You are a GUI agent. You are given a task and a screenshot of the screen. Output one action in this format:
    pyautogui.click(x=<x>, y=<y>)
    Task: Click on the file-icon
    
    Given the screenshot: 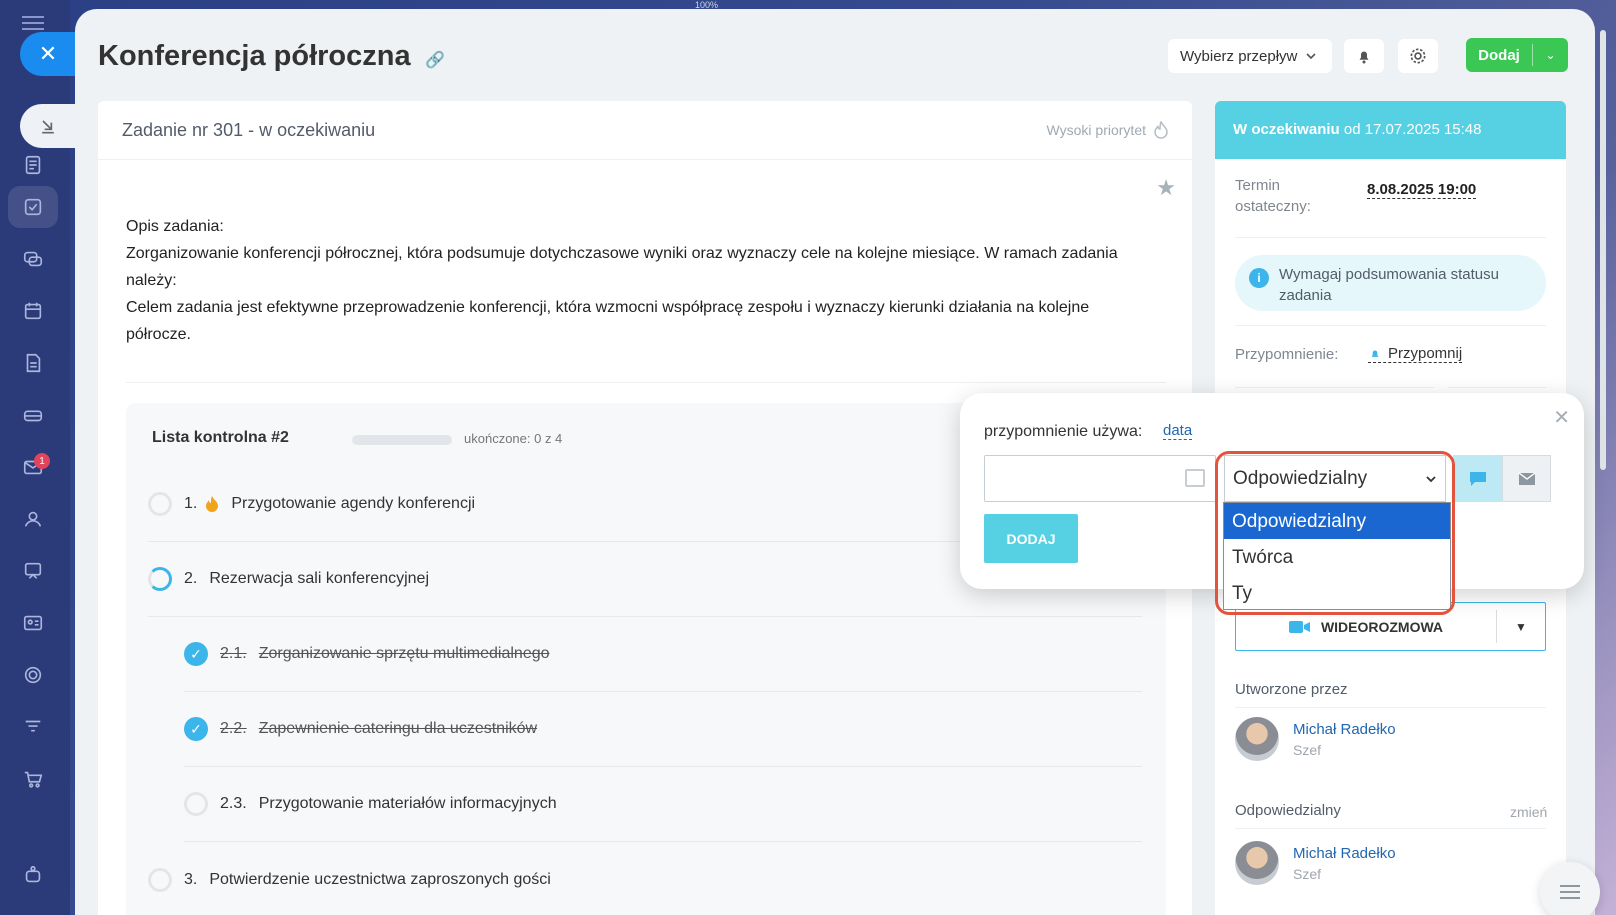 What is the action you would take?
    pyautogui.click(x=33, y=363)
    